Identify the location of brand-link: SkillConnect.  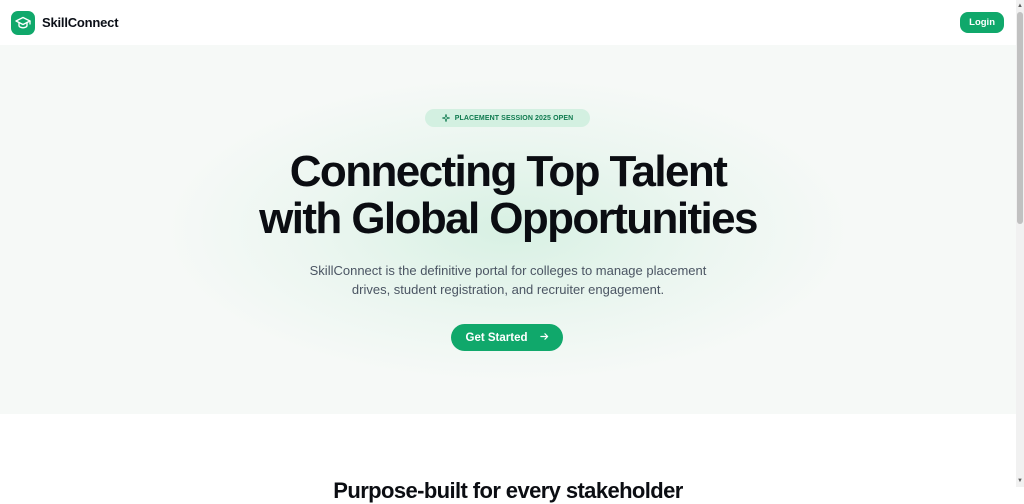
(65, 22).